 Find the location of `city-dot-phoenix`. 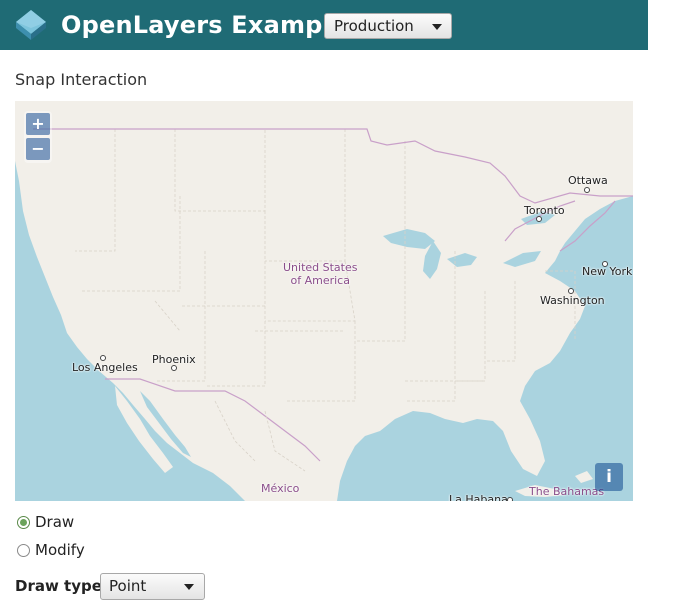

city-dot-phoenix is located at coordinates (174, 368).